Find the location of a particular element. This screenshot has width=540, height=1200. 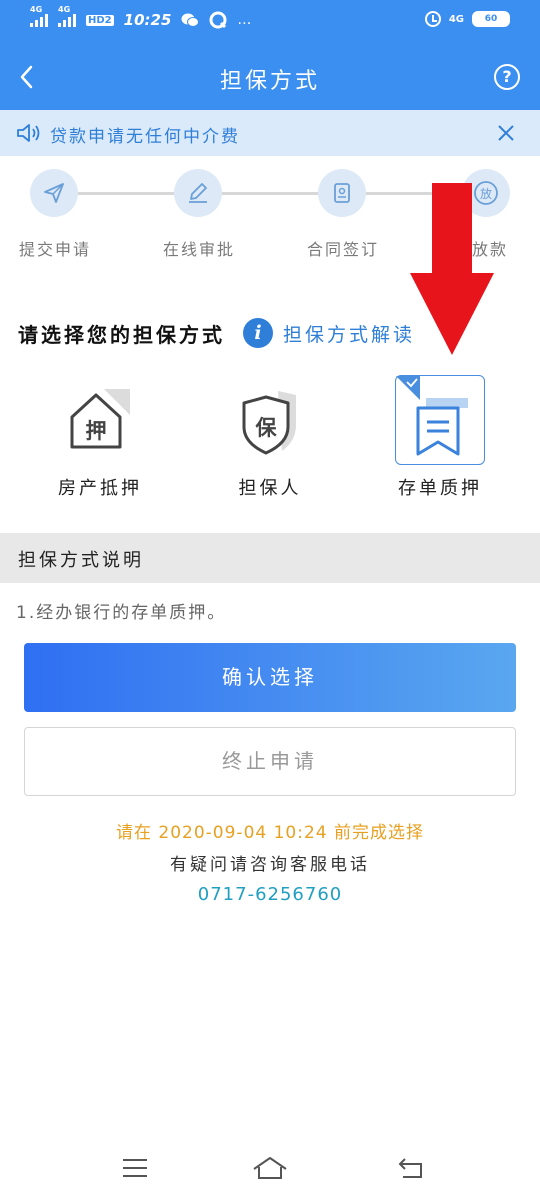

back-nav-icon is located at coordinates (411, 1168).